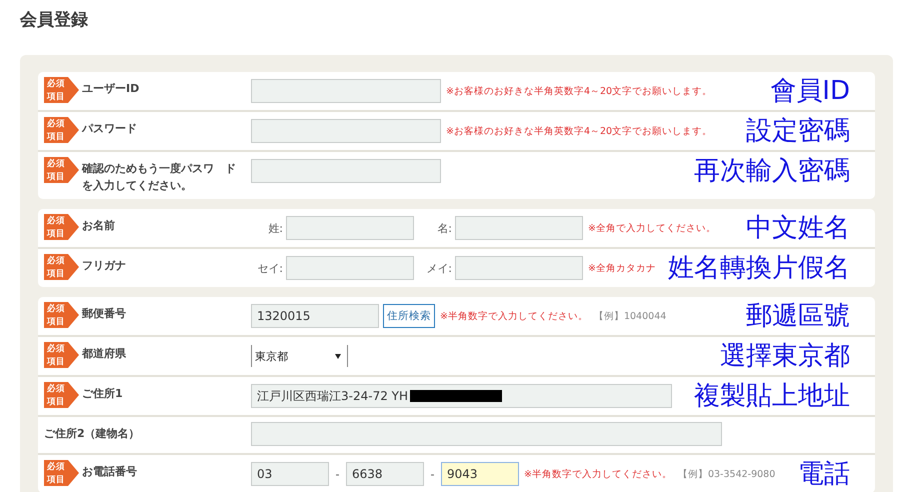 Image resolution: width=900 pixels, height=492 pixels. Describe the element at coordinates (99, 226) in the screenshot. I see `field-label: お名前` at that location.